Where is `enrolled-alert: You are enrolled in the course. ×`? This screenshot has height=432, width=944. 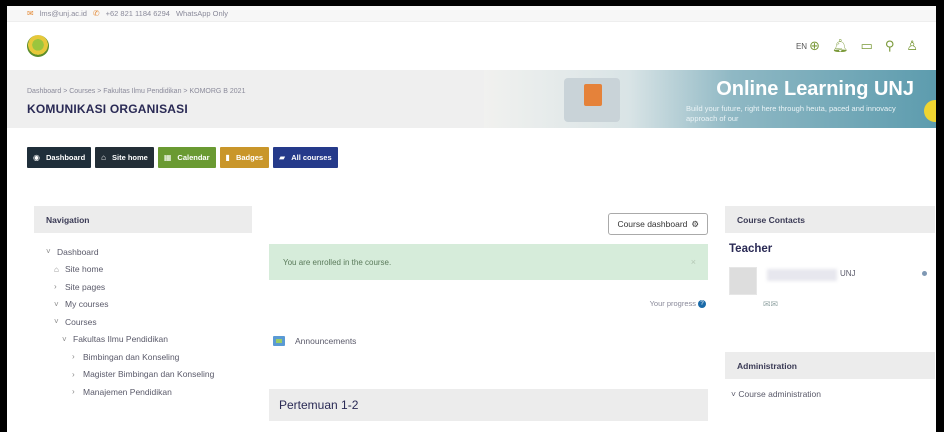 enrolled-alert: You are enrolled in the course. × is located at coordinates (488, 262).